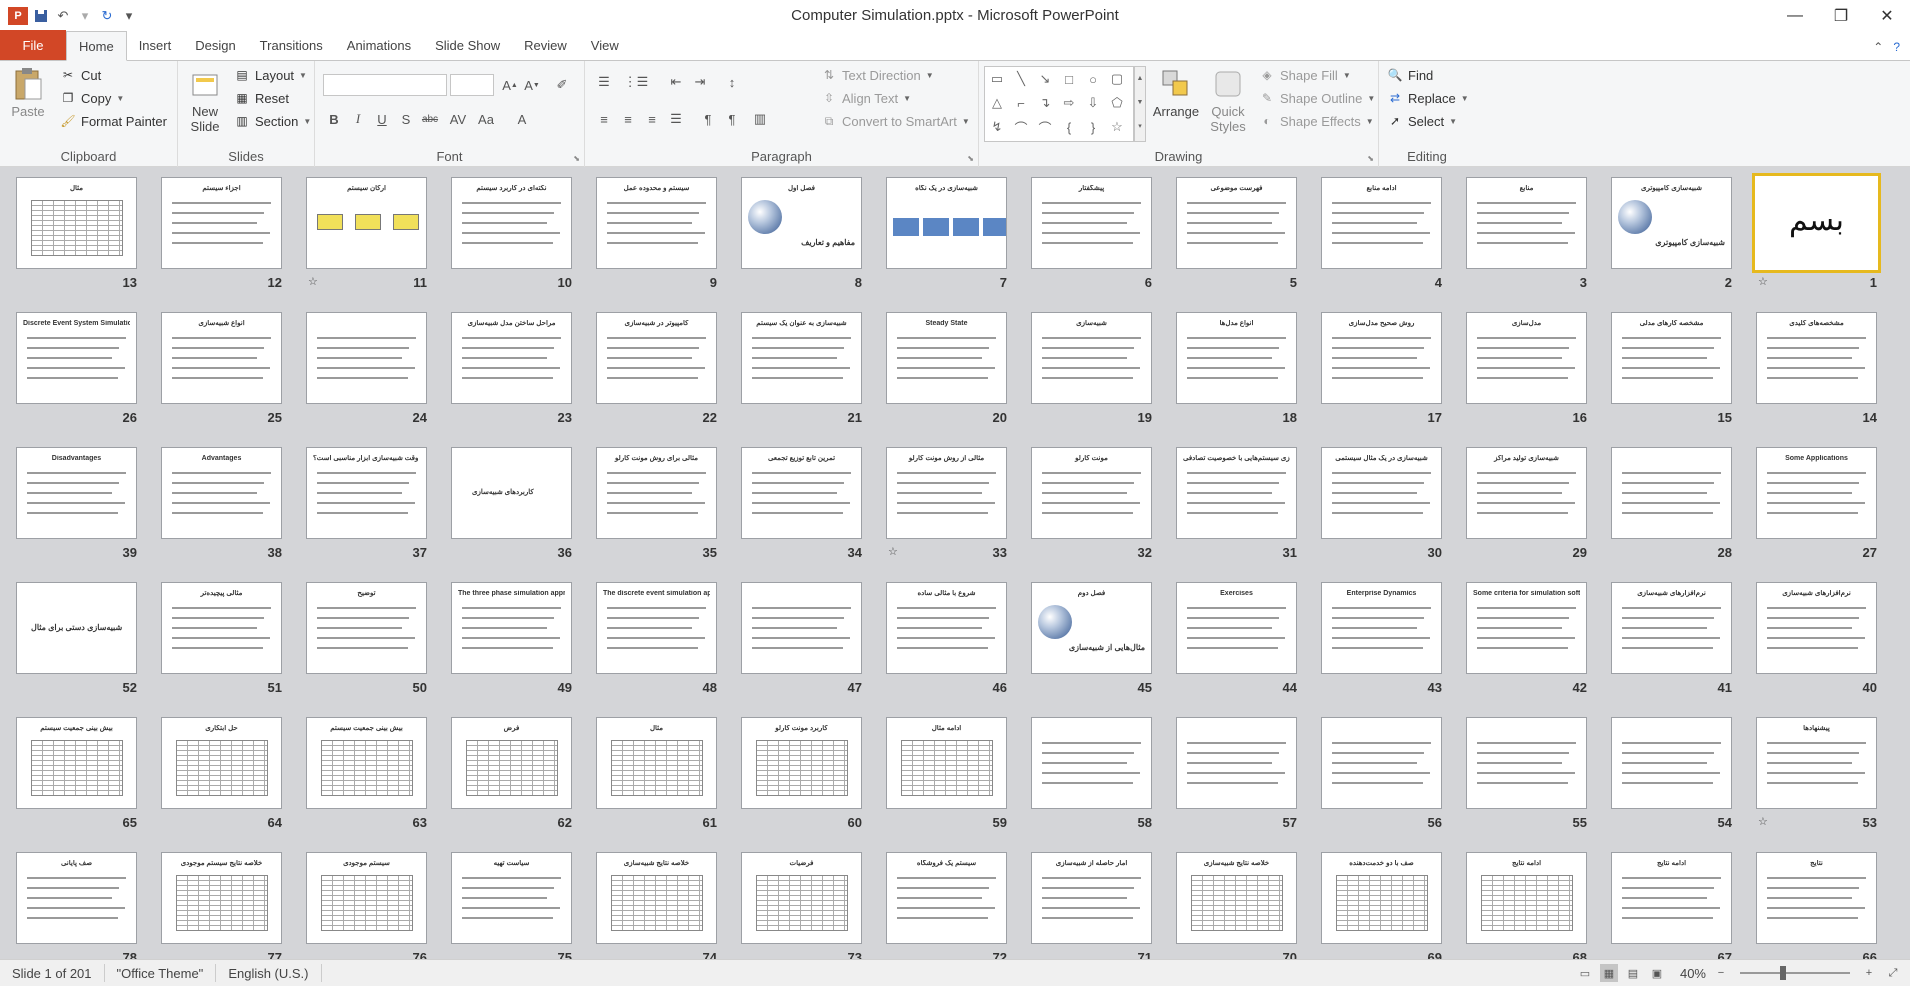 The image size is (1910, 986). I want to click on replace-button: ⇄ Replace ▼, so click(1428, 98).